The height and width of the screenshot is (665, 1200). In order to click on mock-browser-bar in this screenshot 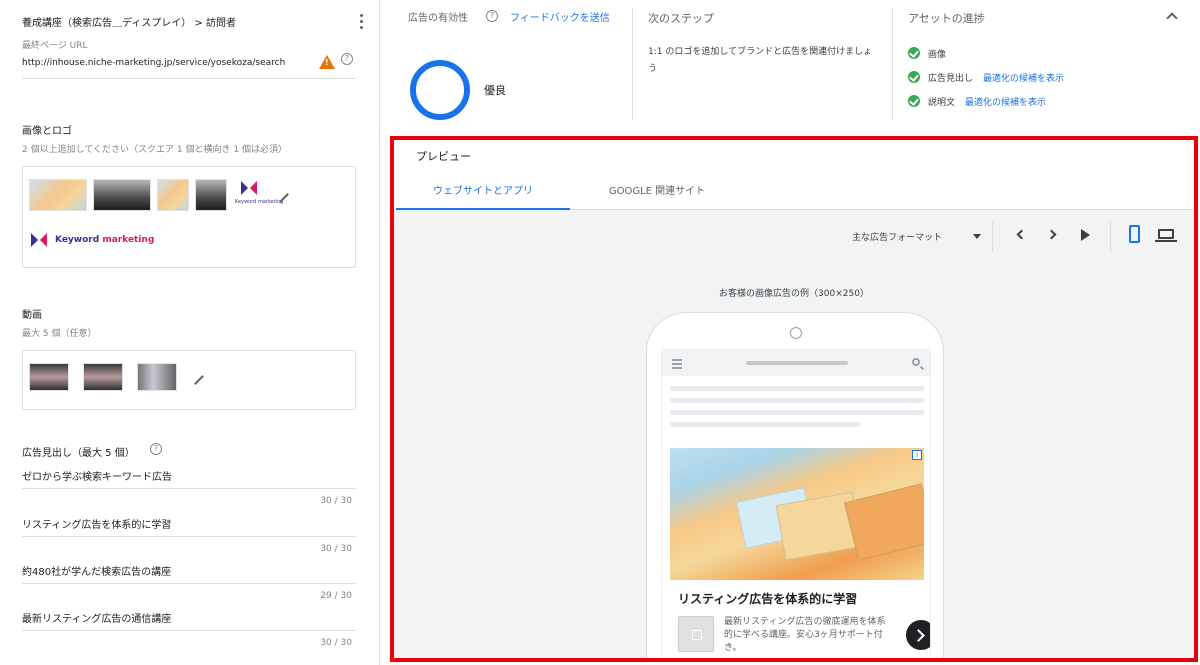, I will do `click(796, 363)`.